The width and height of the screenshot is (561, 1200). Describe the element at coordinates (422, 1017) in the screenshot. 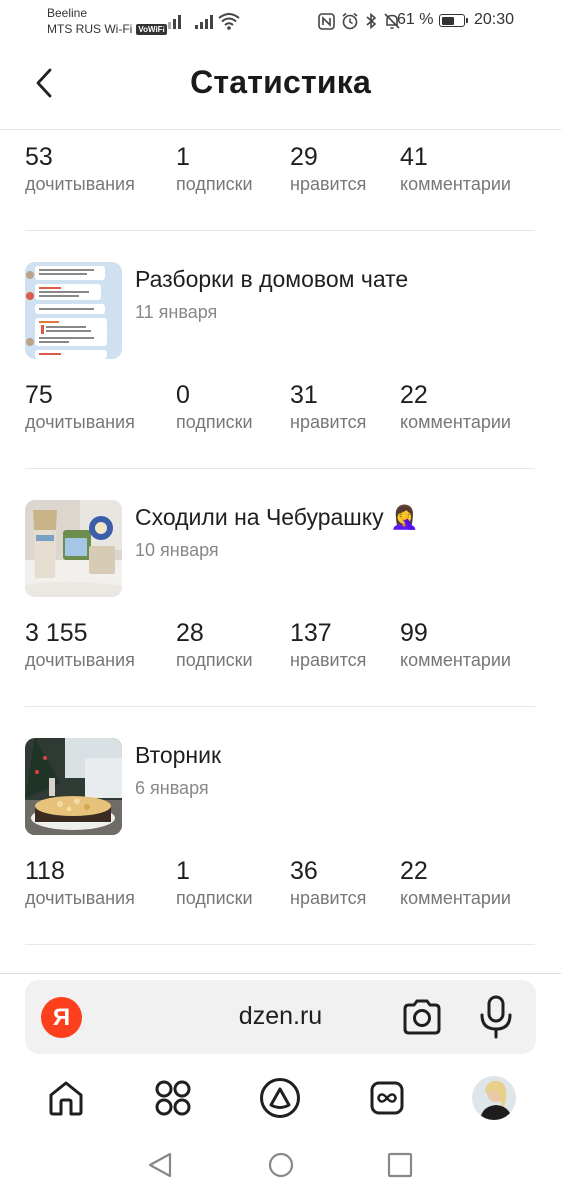

I see `camera-search-icon` at that location.